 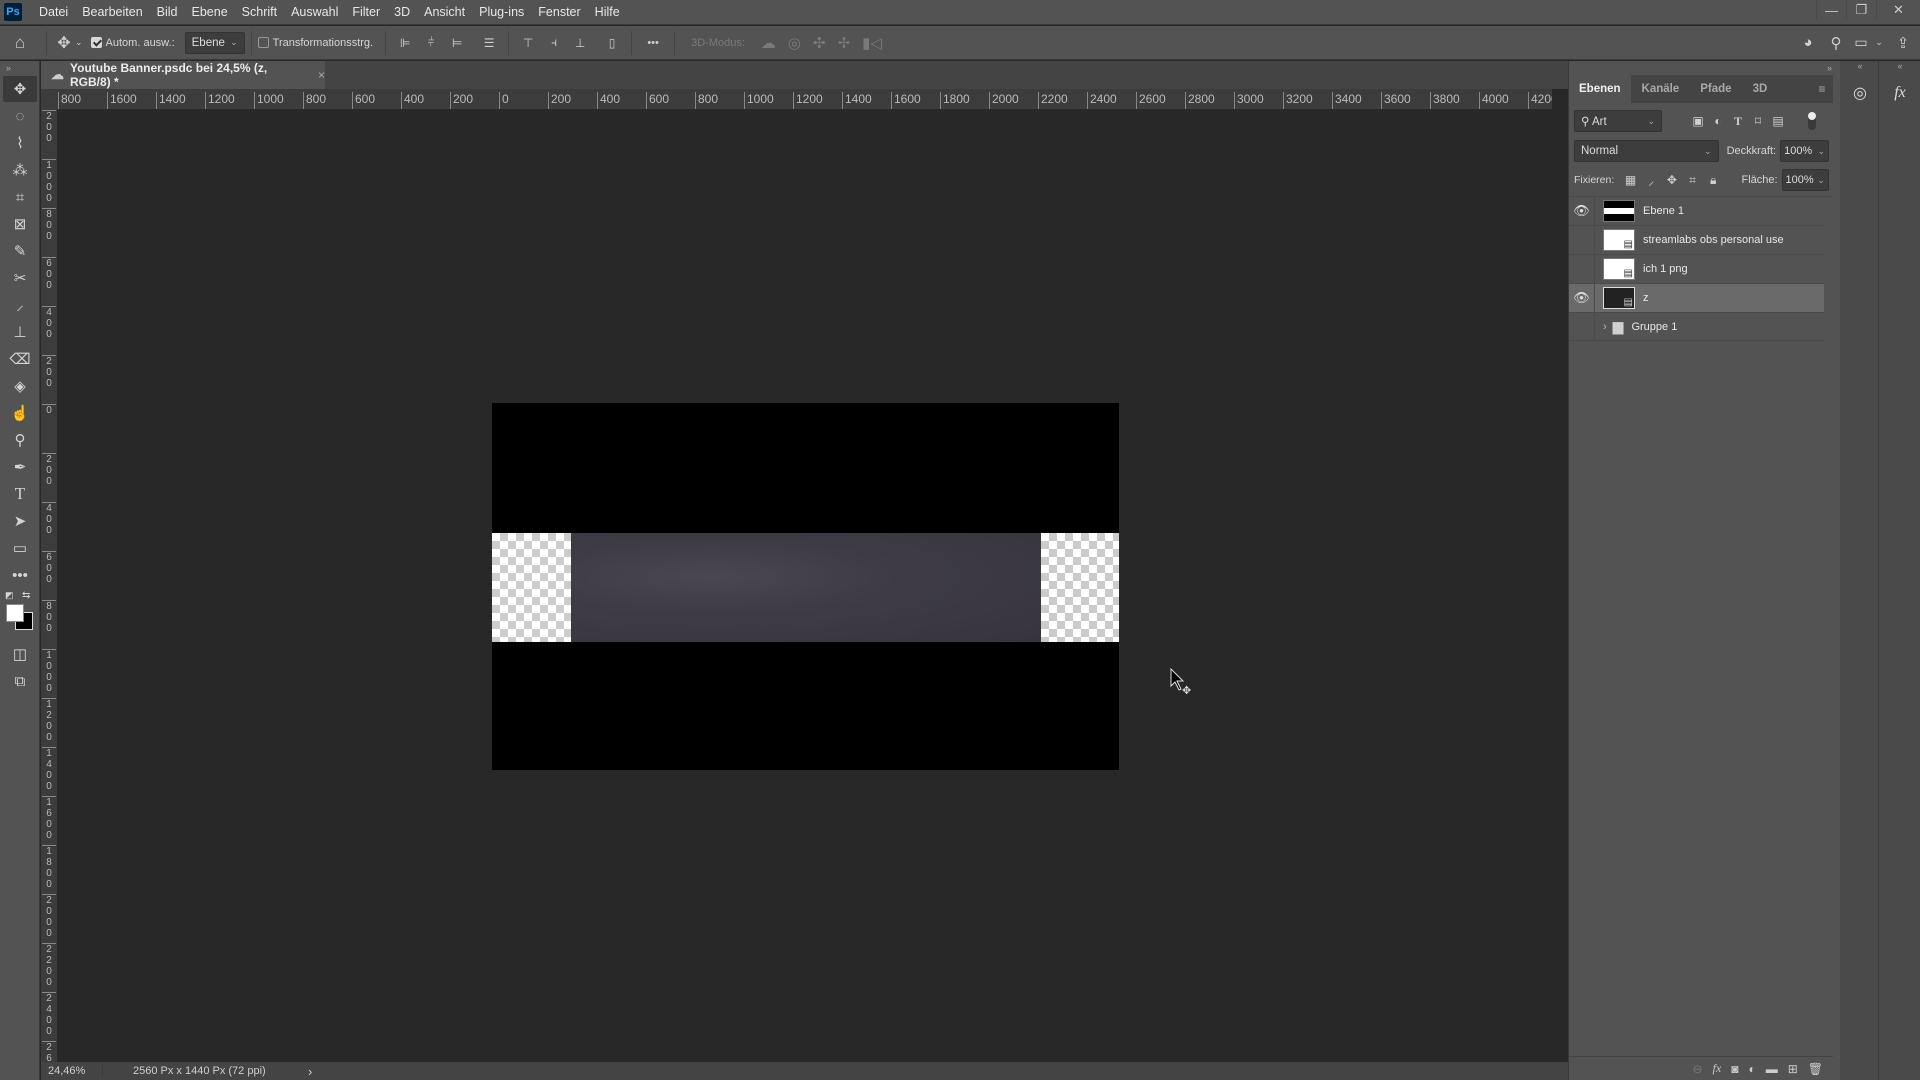 I want to click on adjustment-layer-icon: ◐, so click(x=1751, y=1069).